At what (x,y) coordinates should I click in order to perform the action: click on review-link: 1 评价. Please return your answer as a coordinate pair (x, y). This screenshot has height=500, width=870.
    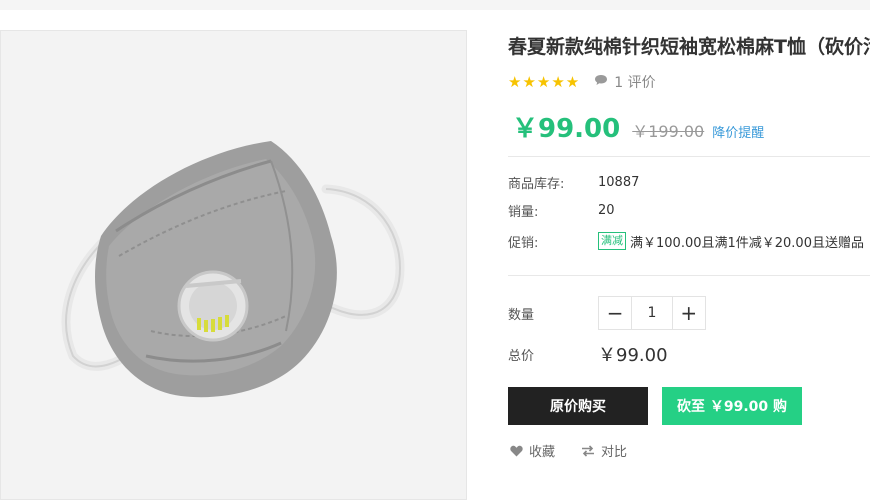
    Looking at the image, I should click on (625, 82).